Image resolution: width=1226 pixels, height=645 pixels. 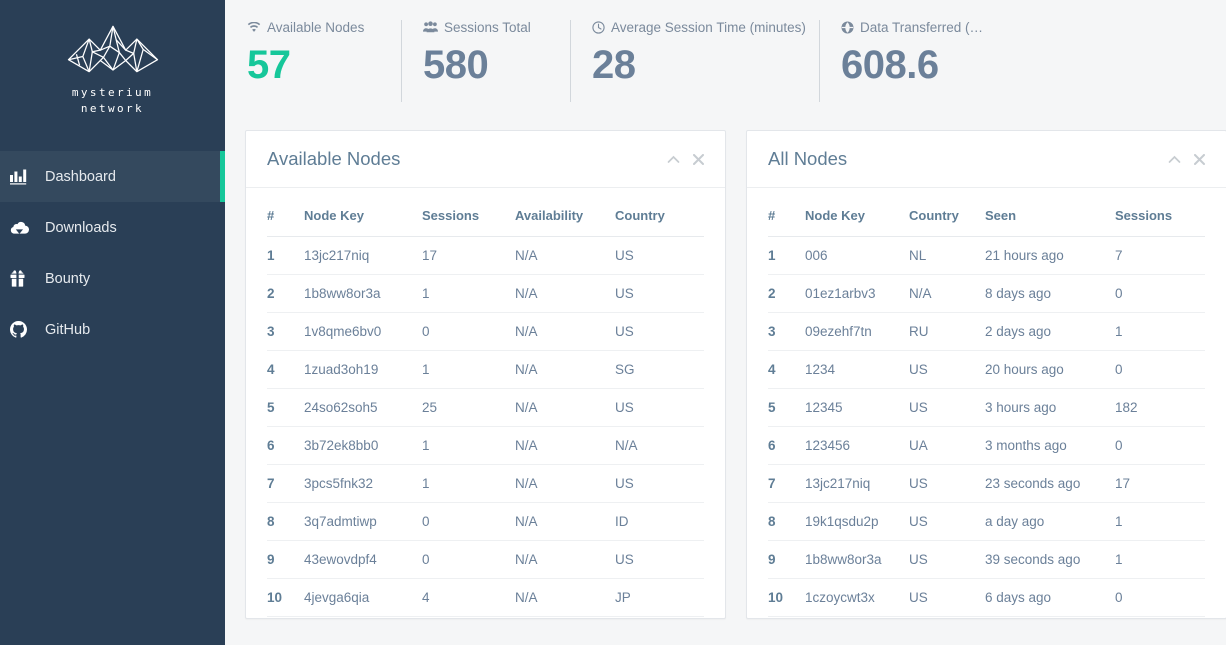 I want to click on table-row: 7 13jc217niq US 23 seconds ago 17, so click(x=986, y=483).